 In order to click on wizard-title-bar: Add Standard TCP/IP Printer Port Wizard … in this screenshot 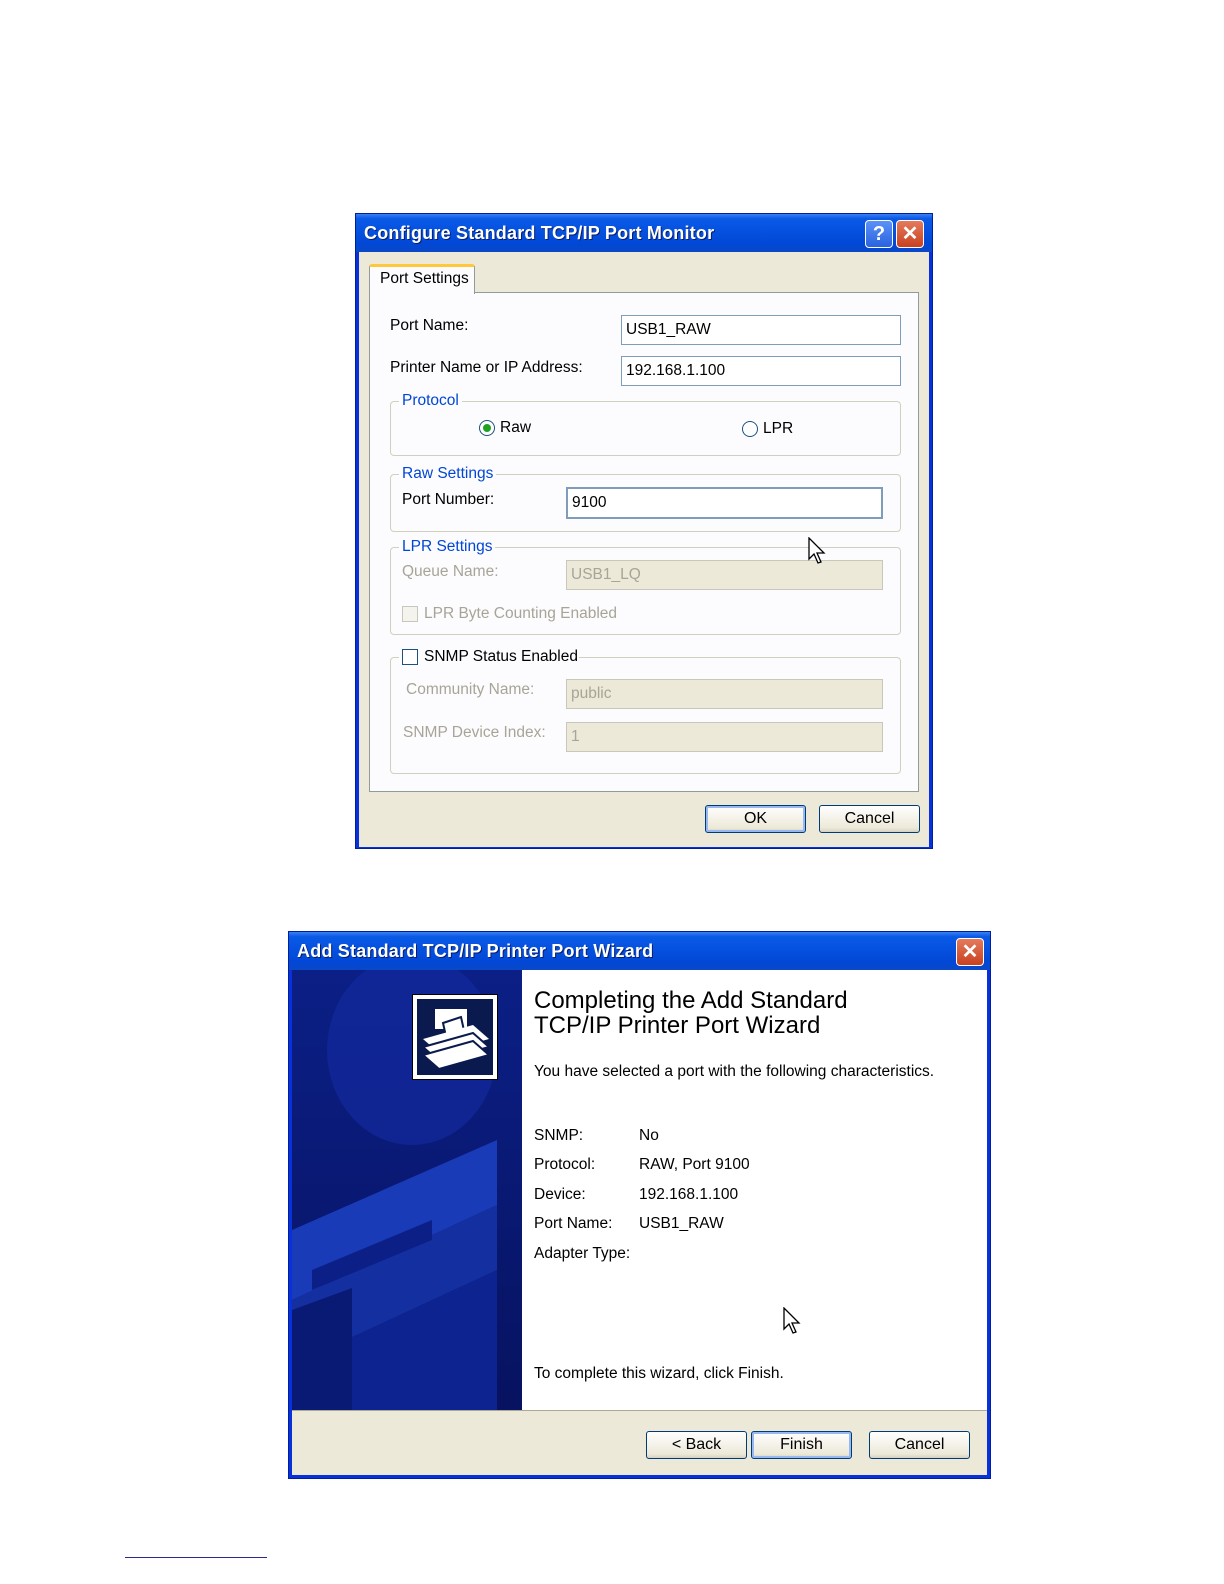, I will do `click(639, 951)`.